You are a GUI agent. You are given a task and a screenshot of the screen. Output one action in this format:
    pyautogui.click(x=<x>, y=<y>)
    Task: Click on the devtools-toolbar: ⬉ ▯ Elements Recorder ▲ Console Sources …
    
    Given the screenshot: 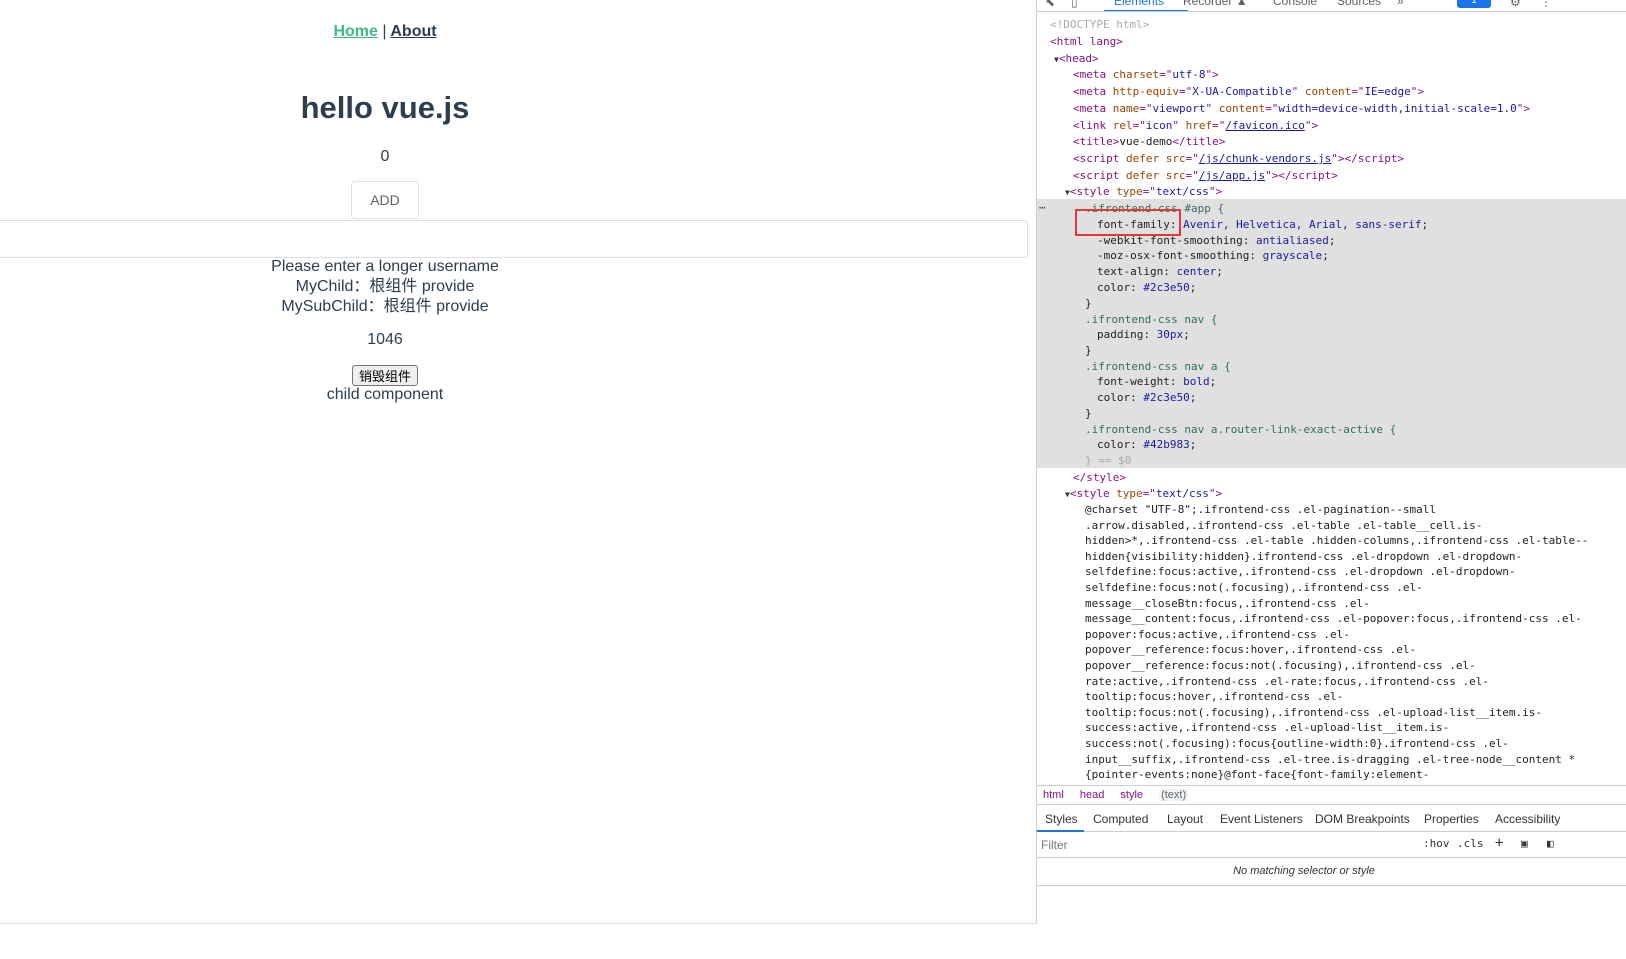 What is the action you would take?
    pyautogui.click(x=1331, y=6)
    